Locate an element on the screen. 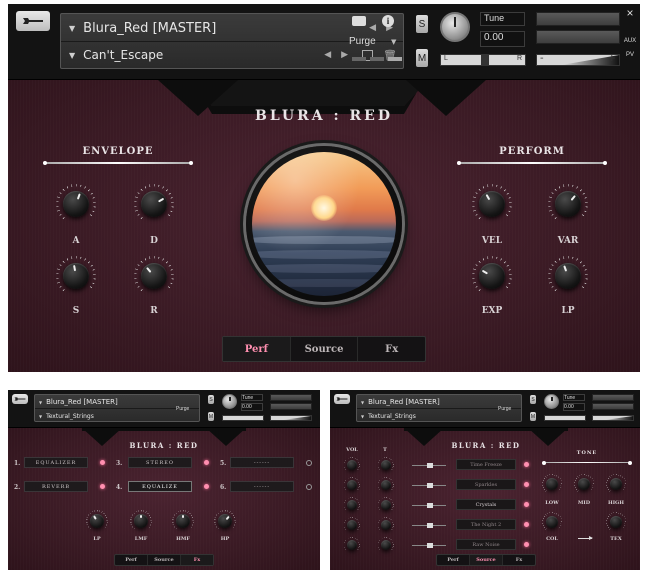  volume-minus: - is located at coordinates (542, 59).